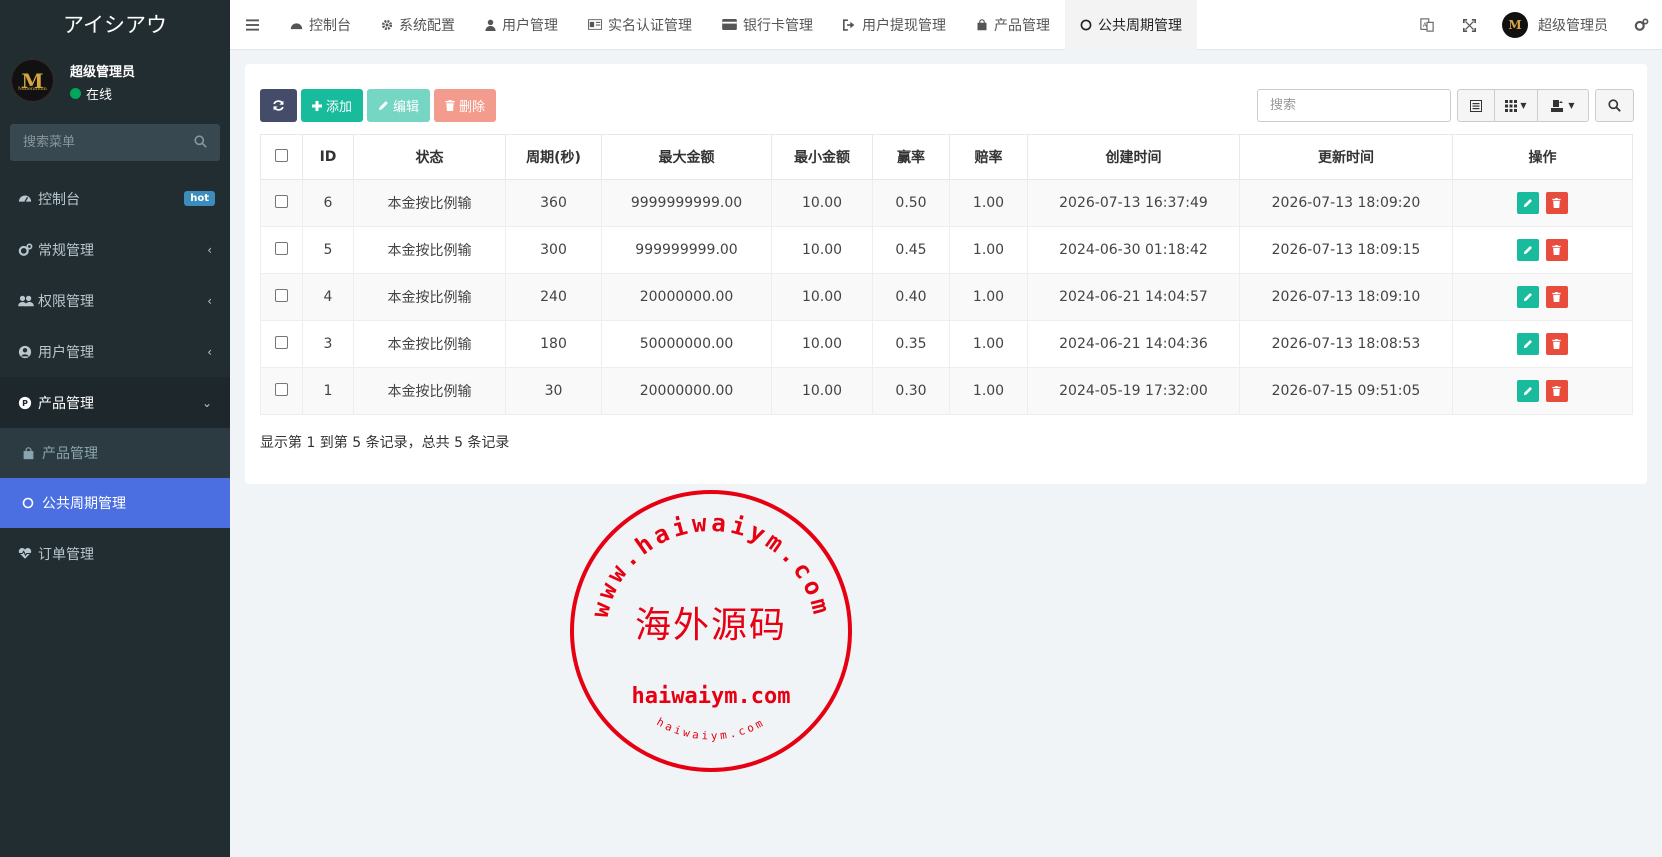  What do you see at coordinates (28, 301) in the screenshot?
I see `group-icon` at bounding box center [28, 301].